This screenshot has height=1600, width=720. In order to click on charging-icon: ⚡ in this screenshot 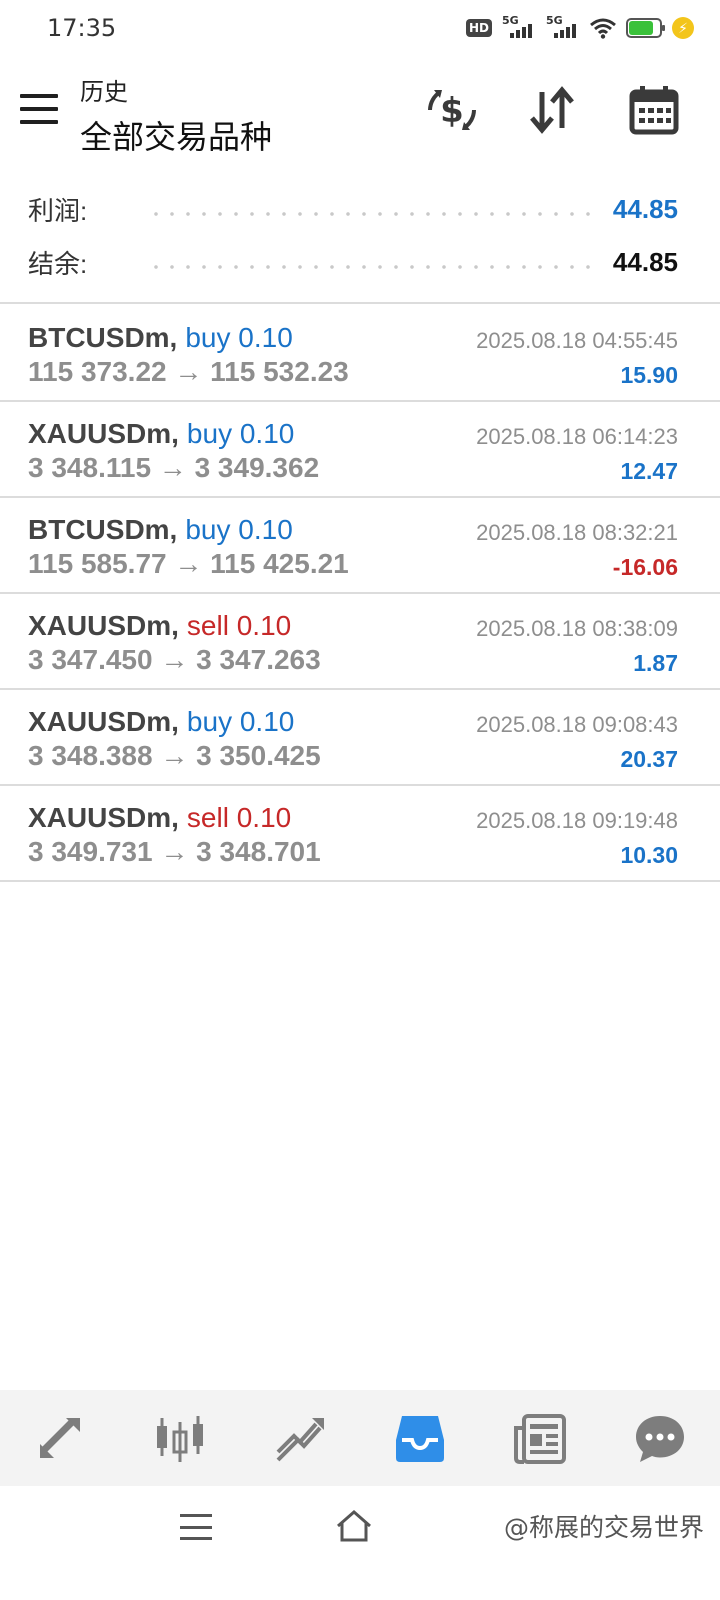, I will do `click(683, 28)`.